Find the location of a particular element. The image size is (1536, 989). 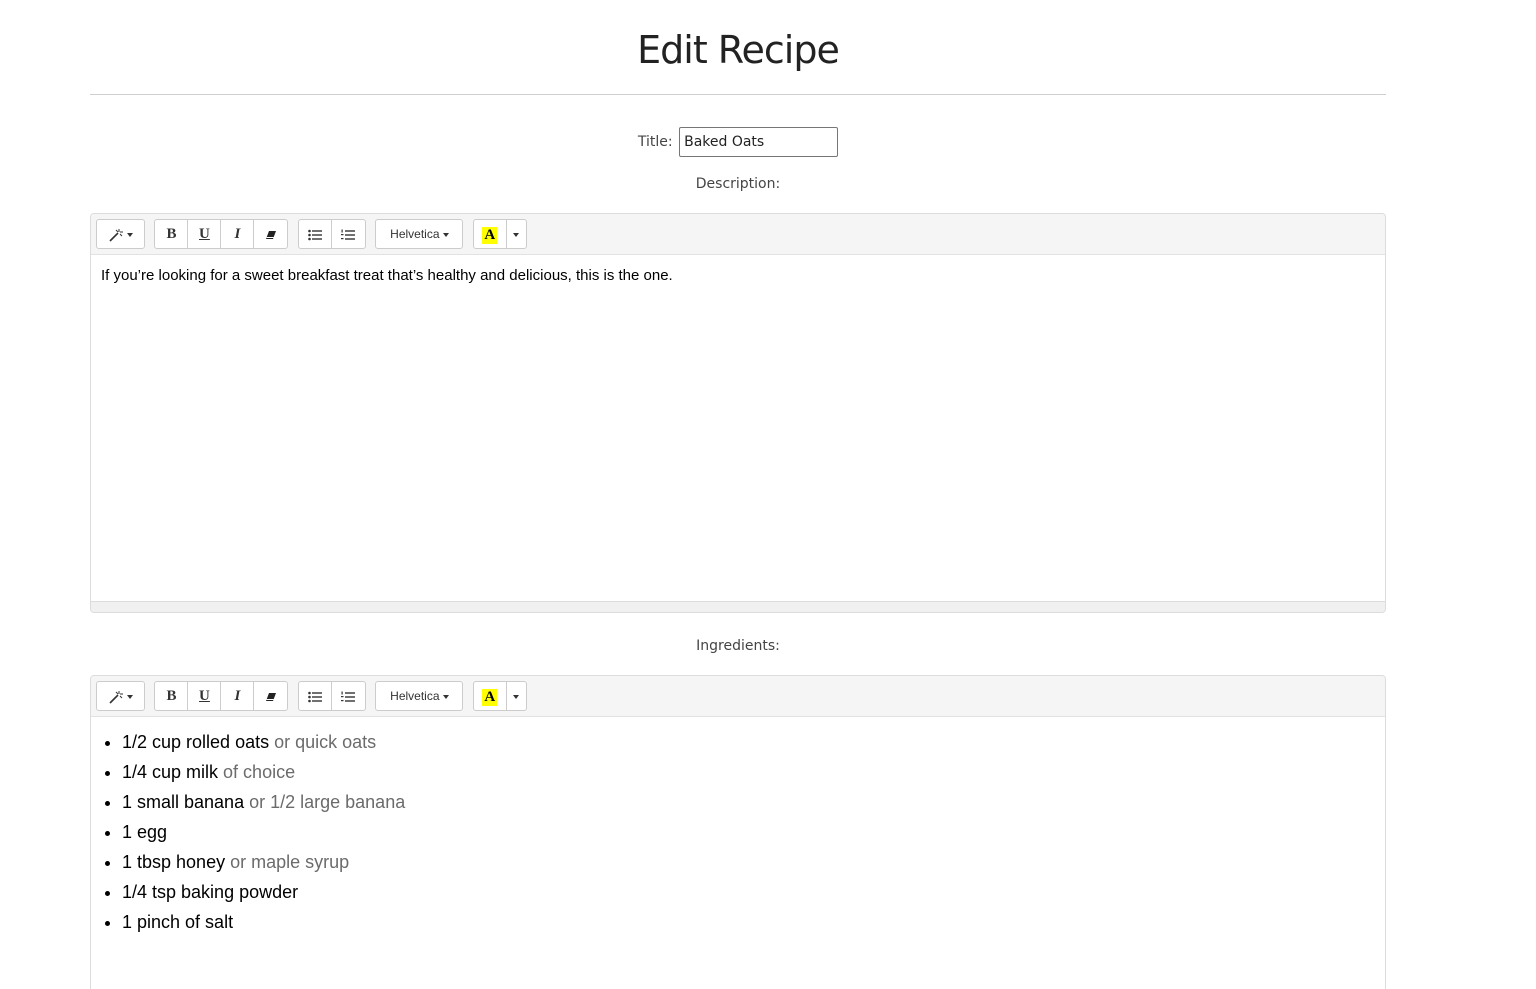

title-divider is located at coordinates (738, 94).